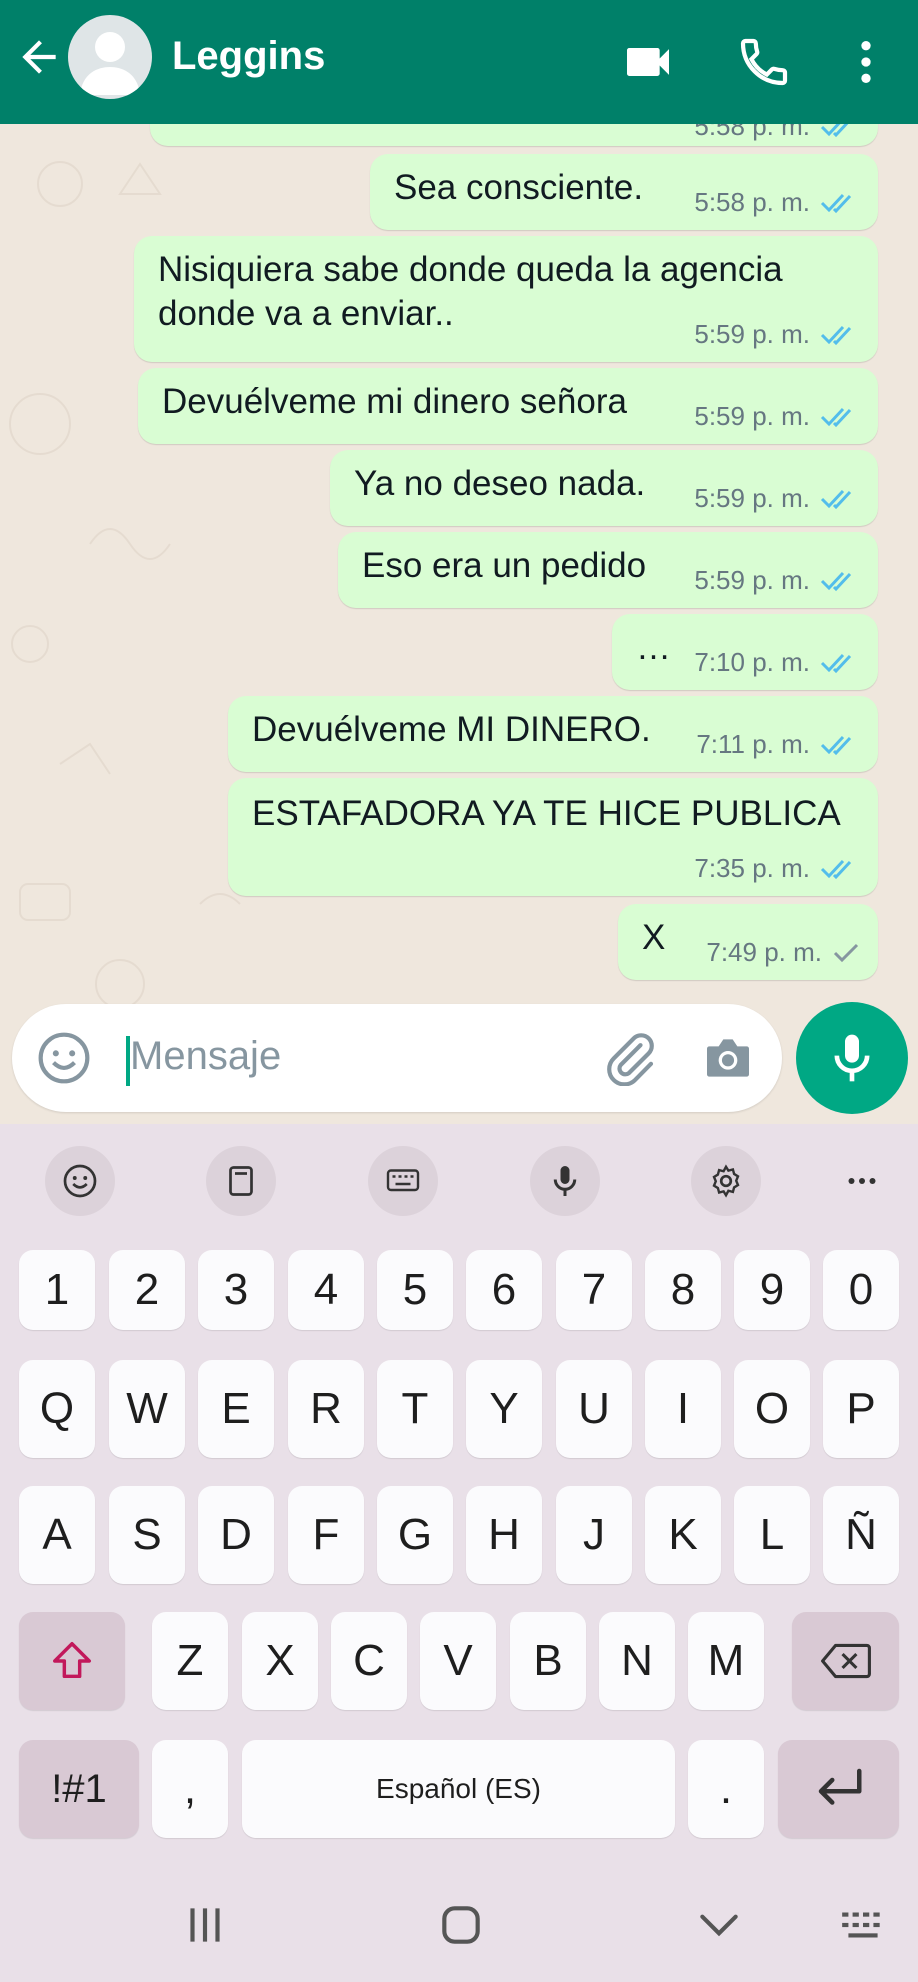 The image size is (918, 1982). I want to click on key: 1, so click(57, 1290).